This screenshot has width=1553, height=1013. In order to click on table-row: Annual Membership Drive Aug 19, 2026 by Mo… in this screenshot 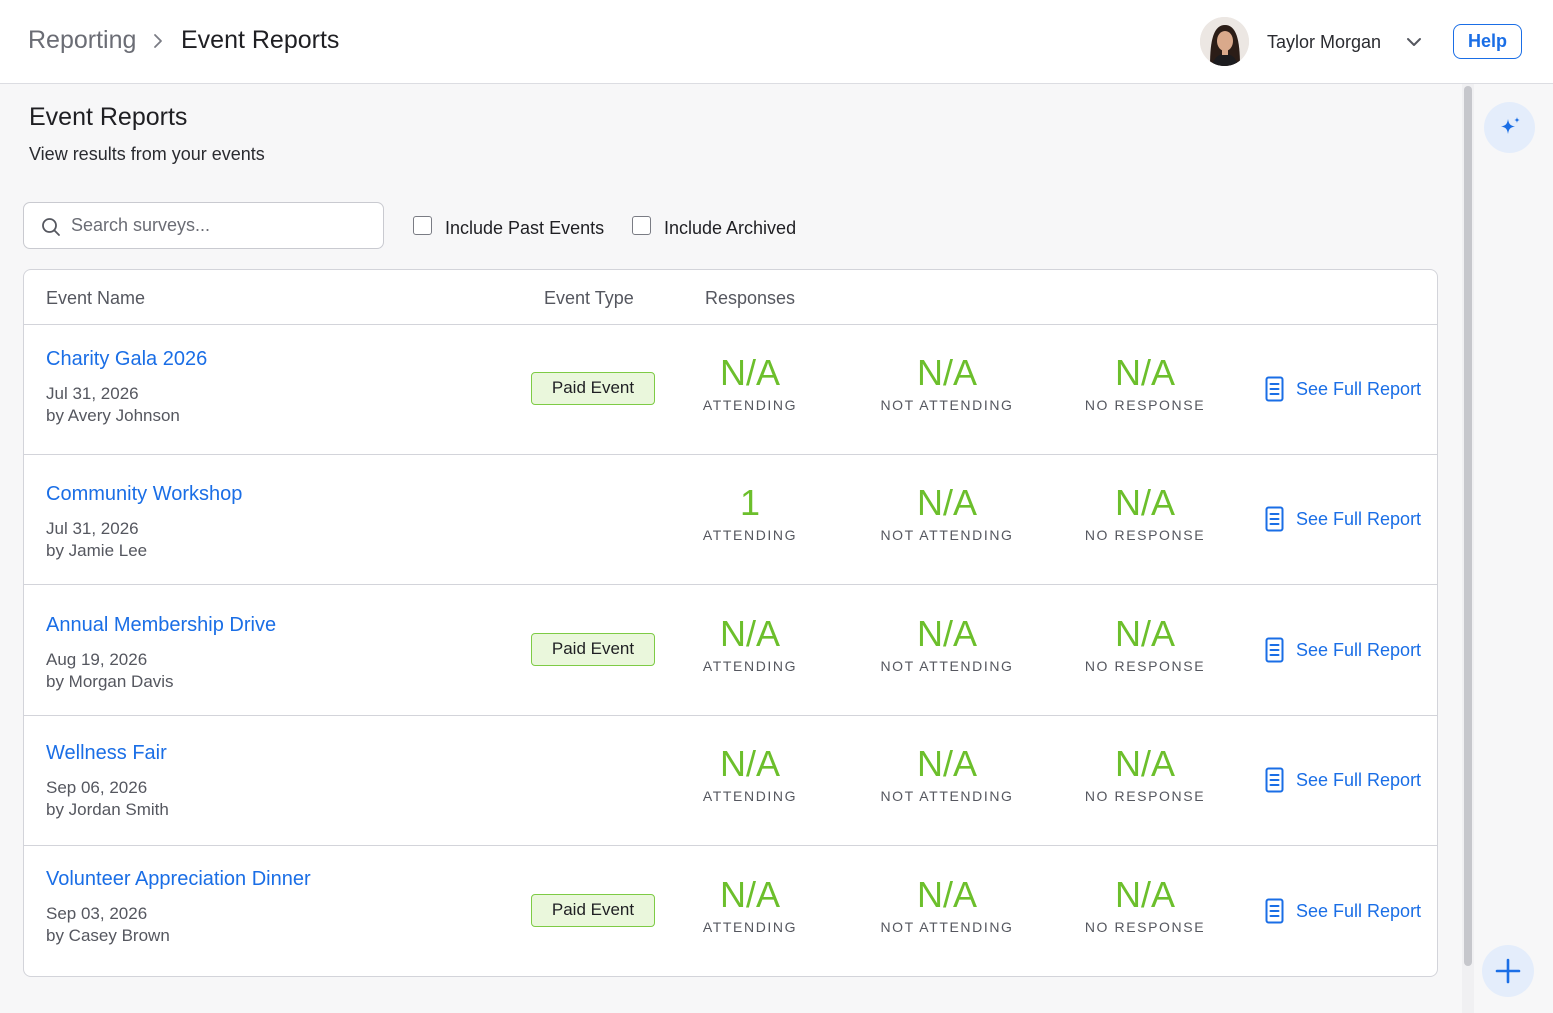, I will do `click(730, 650)`.